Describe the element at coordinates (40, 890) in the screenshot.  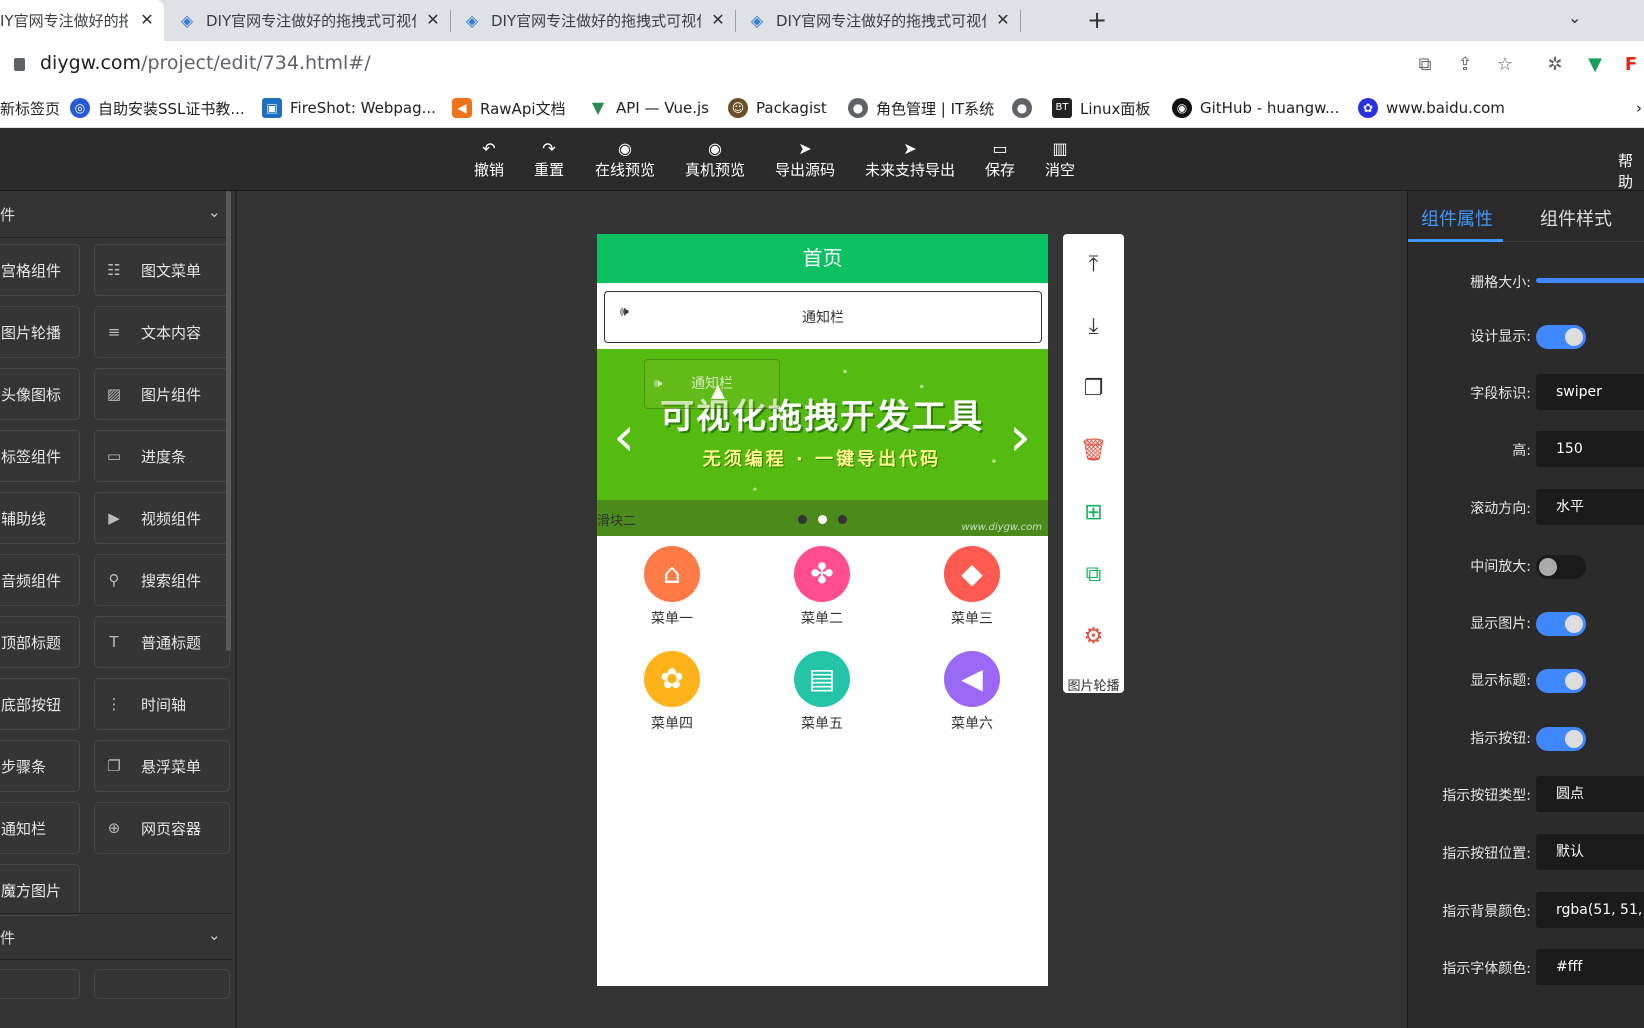
I see `component-item: 魔方图片` at that location.